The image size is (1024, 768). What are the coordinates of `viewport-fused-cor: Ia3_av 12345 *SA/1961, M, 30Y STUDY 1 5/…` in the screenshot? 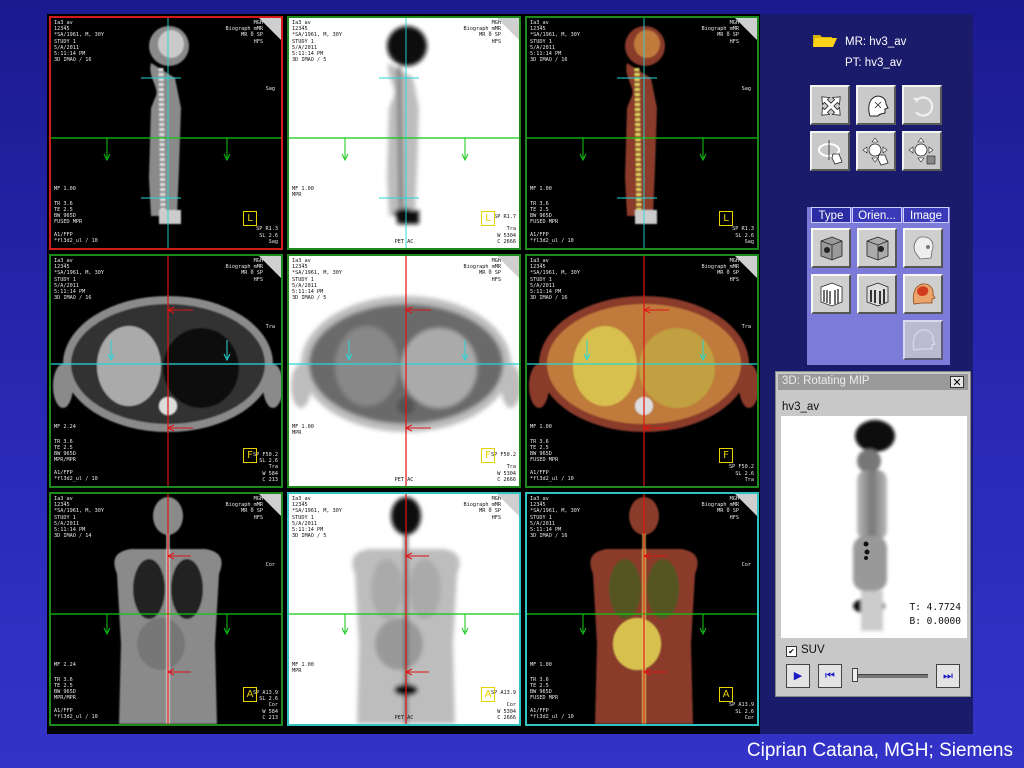 It's located at (642, 609).